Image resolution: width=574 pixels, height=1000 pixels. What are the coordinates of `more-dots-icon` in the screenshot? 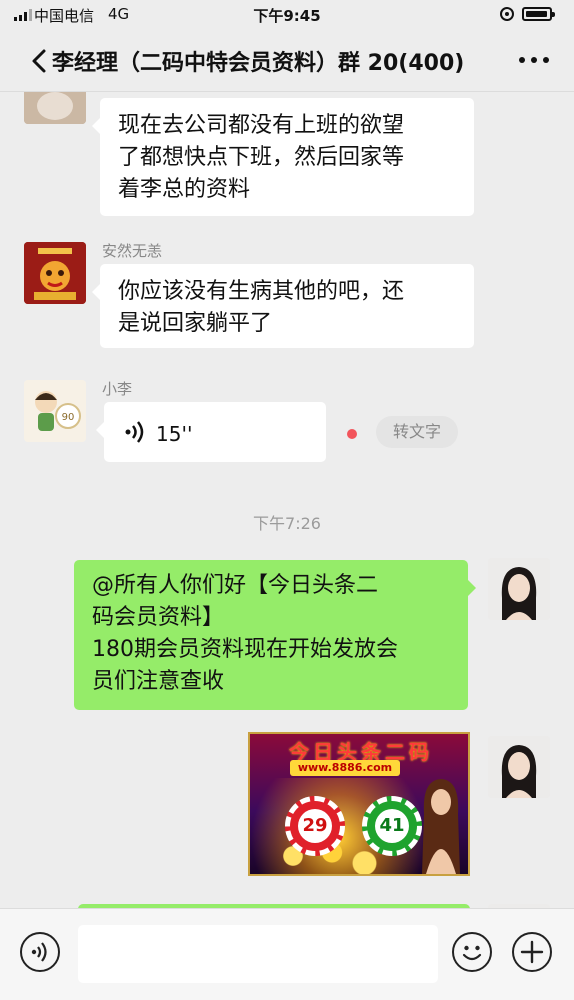 It's located at (536, 60).